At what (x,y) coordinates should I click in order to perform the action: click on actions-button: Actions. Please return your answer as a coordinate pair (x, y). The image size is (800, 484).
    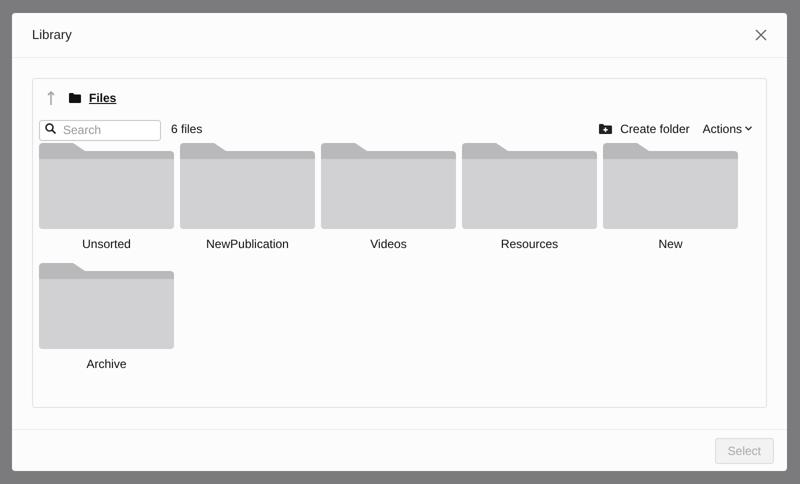
    Looking at the image, I should click on (727, 129).